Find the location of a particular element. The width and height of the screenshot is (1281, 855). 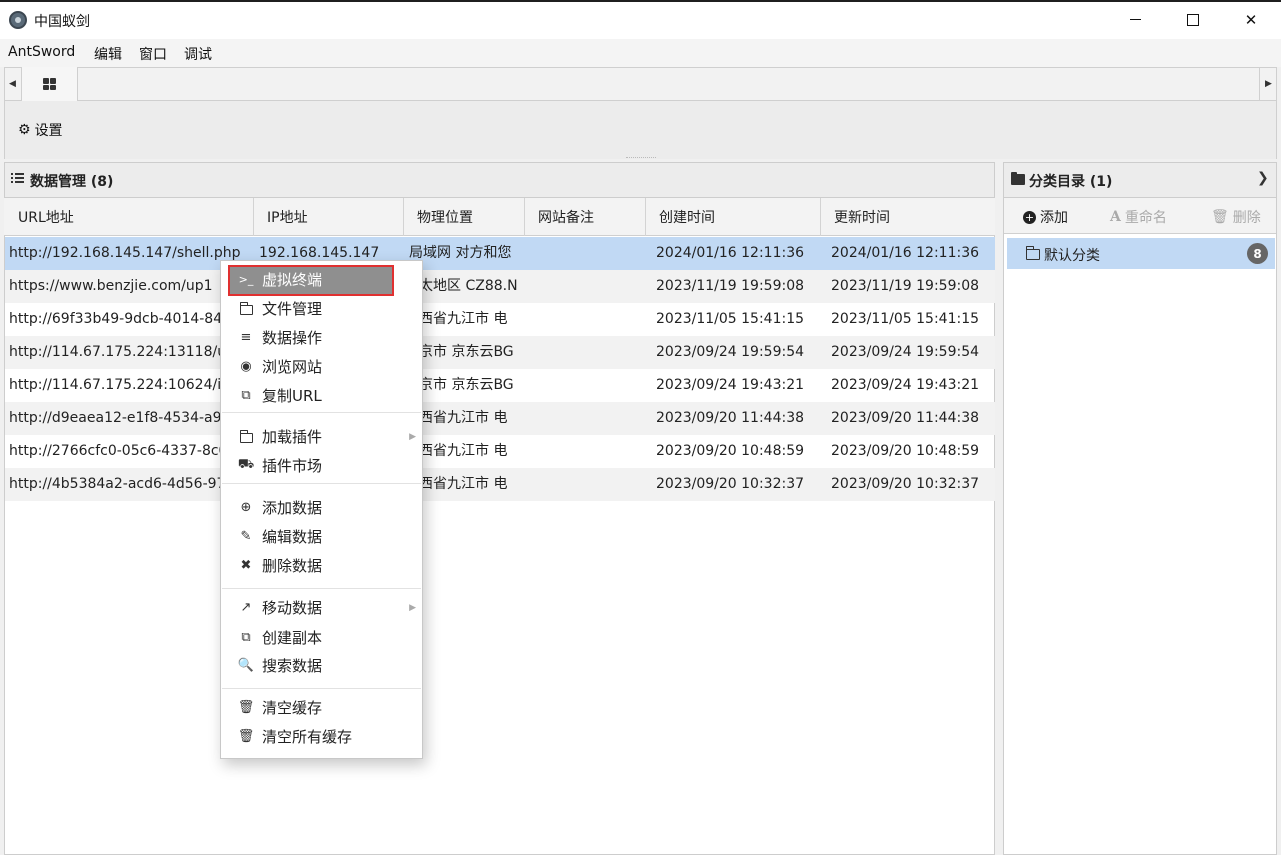

context-menu-item: 🗑 清空缓存 is located at coordinates (321, 707).